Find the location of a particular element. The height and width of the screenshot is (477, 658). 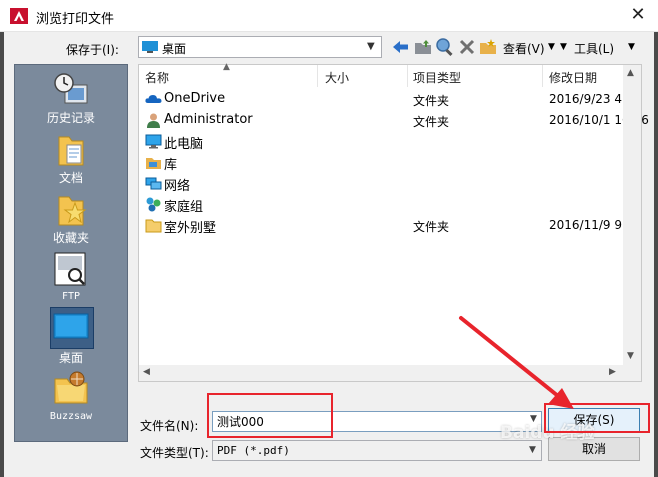

delete-icon is located at coordinates (467, 47).